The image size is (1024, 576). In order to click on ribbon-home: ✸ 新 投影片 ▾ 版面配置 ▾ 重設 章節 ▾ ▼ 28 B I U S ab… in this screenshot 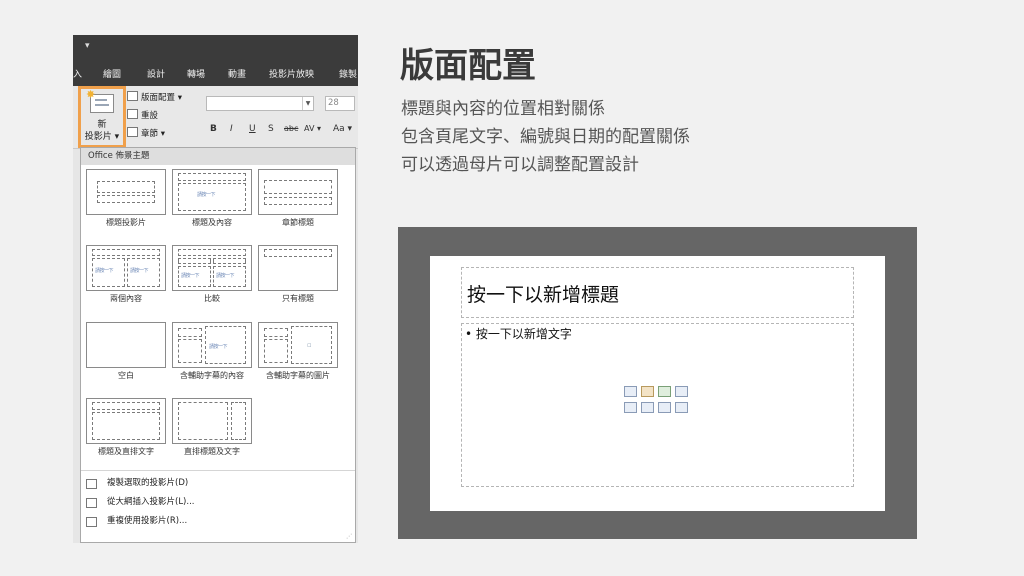, I will do `click(215, 117)`.